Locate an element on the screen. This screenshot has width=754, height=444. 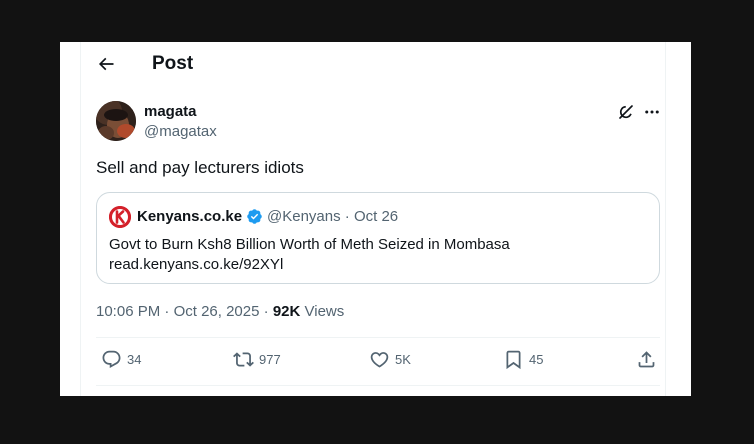
bookmark-icon is located at coordinates (513, 359).